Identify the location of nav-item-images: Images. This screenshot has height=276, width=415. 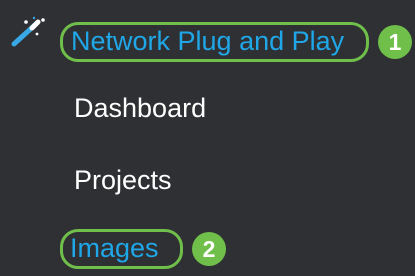
(114, 248).